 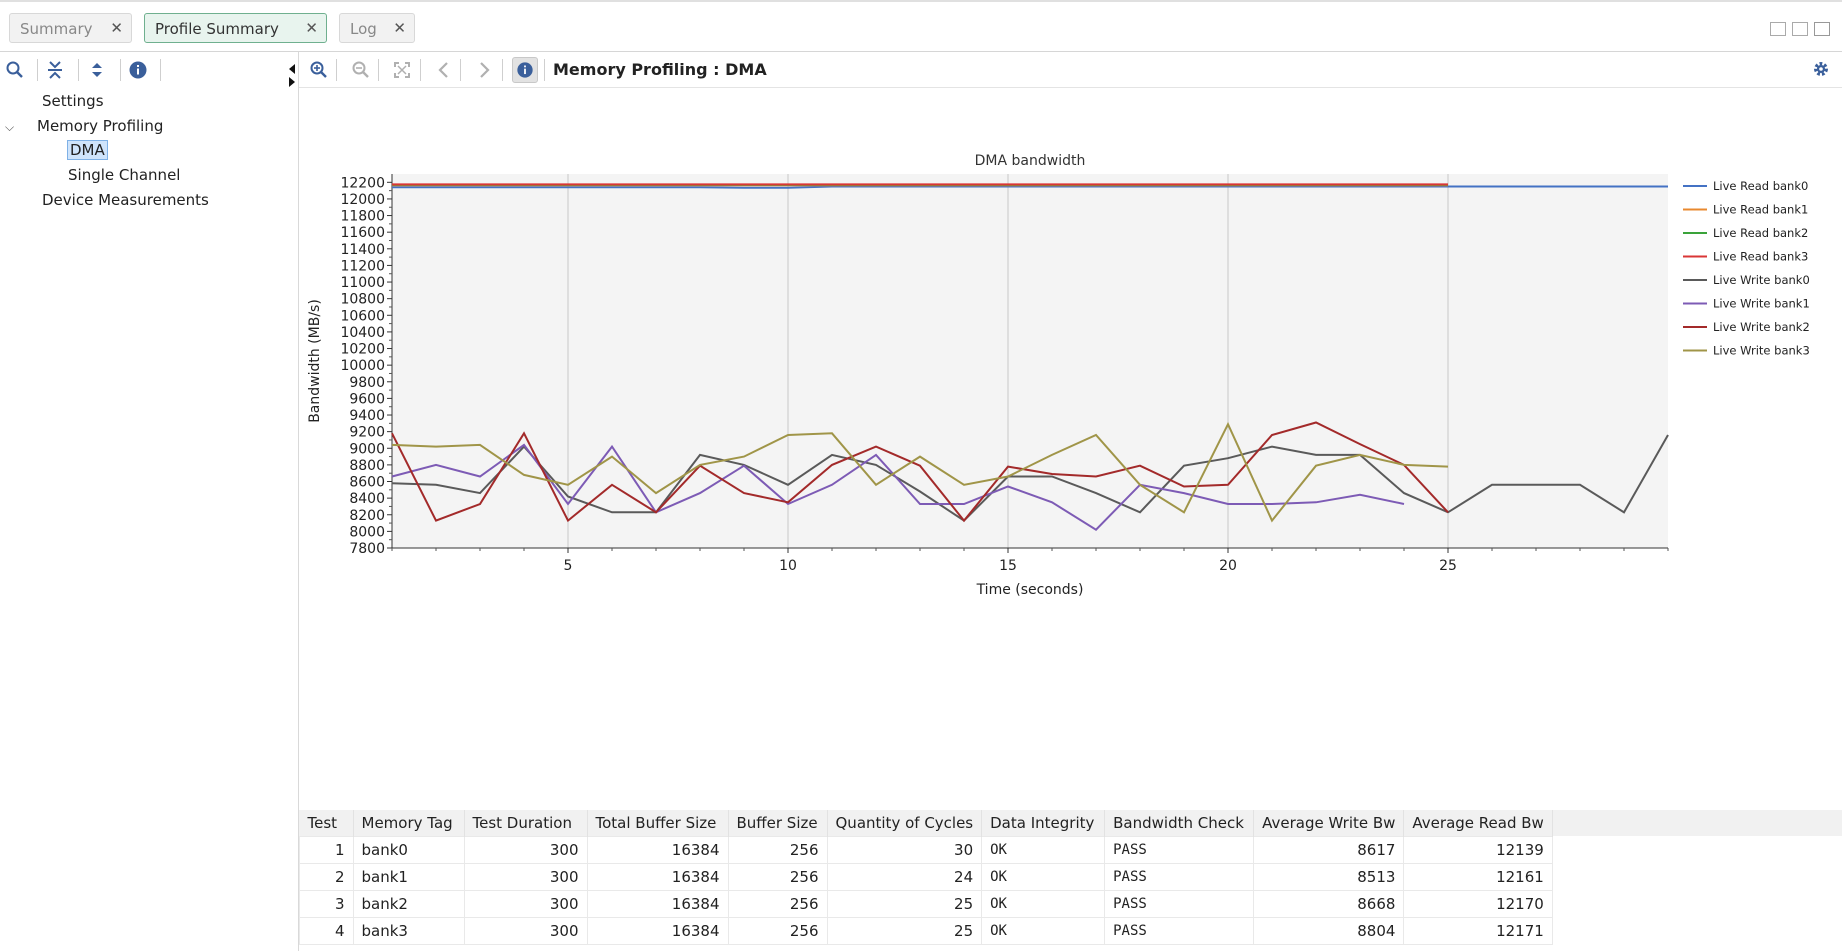 What do you see at coordinates (921, 26) in the screenshot?
I see `editor-tab-bar: Summary ✕ Profile Summary ✕ Log ✕` at bounding box center [921, 26].